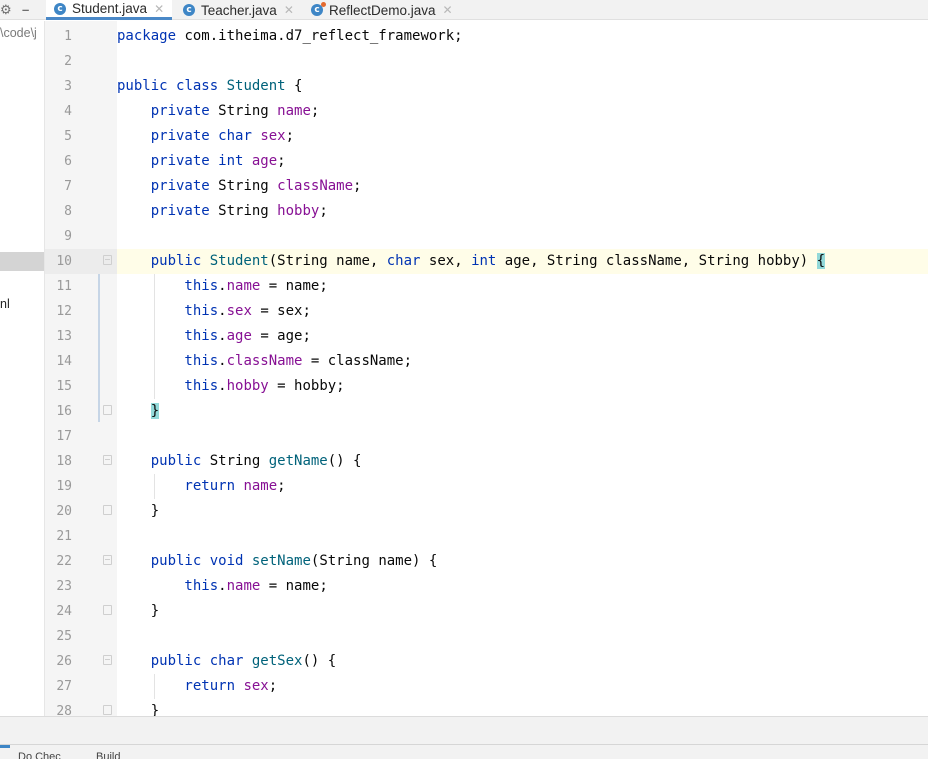 This screenshot has width=928, height=759. What do you see at coordinates (239, 461) in the screenshot?
I see `code-line: public String getName() {` at bounding box center [239, 461].